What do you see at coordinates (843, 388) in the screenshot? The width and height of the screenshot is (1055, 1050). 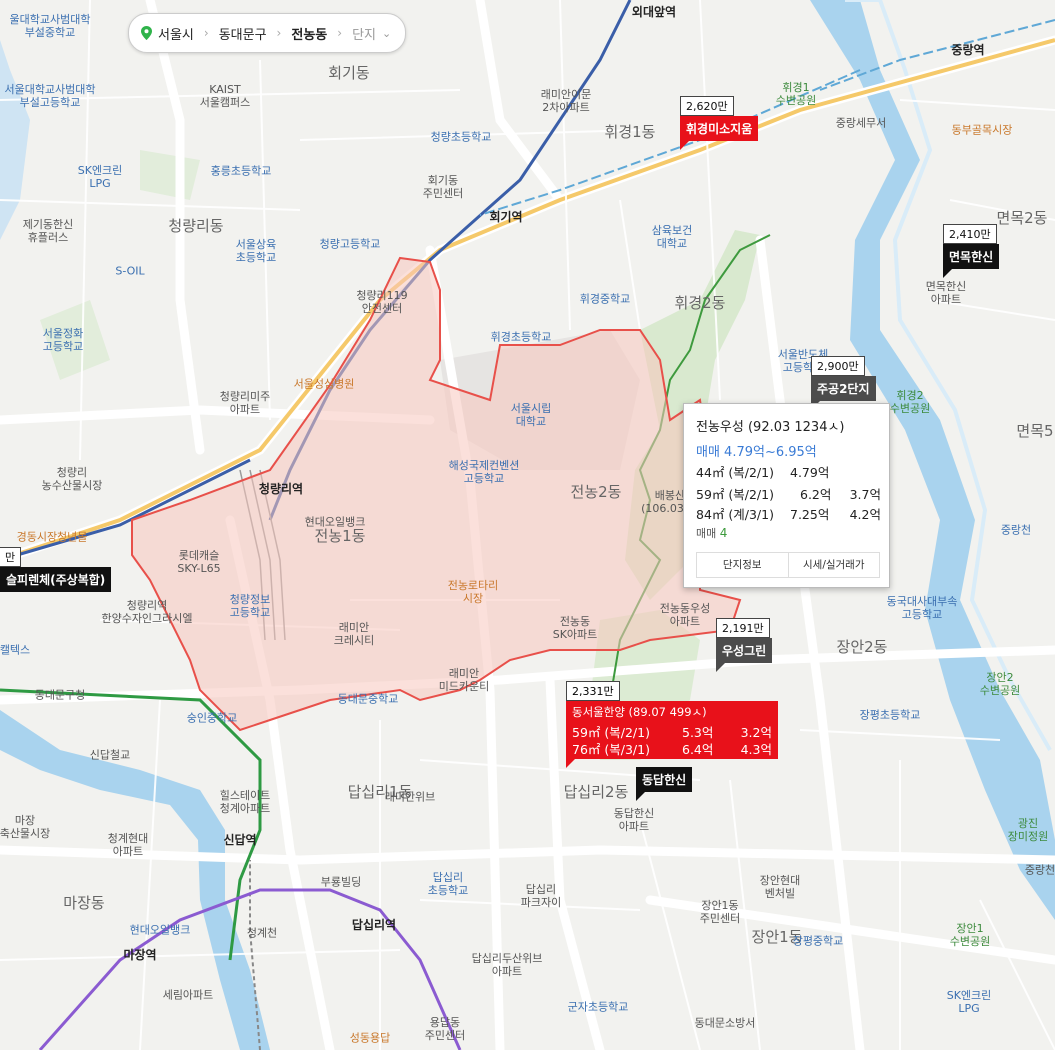 I see `marker-name: 주공2단지` at bounding box center [843, 388].